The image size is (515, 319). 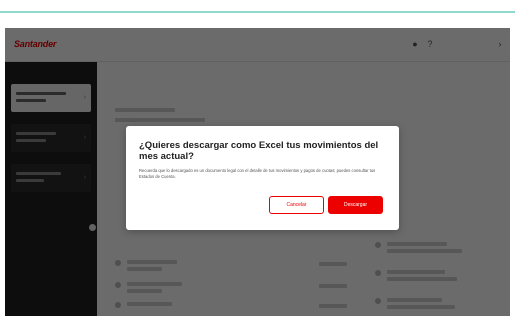 I want to click on top-divider, so click(x=257, y=12).